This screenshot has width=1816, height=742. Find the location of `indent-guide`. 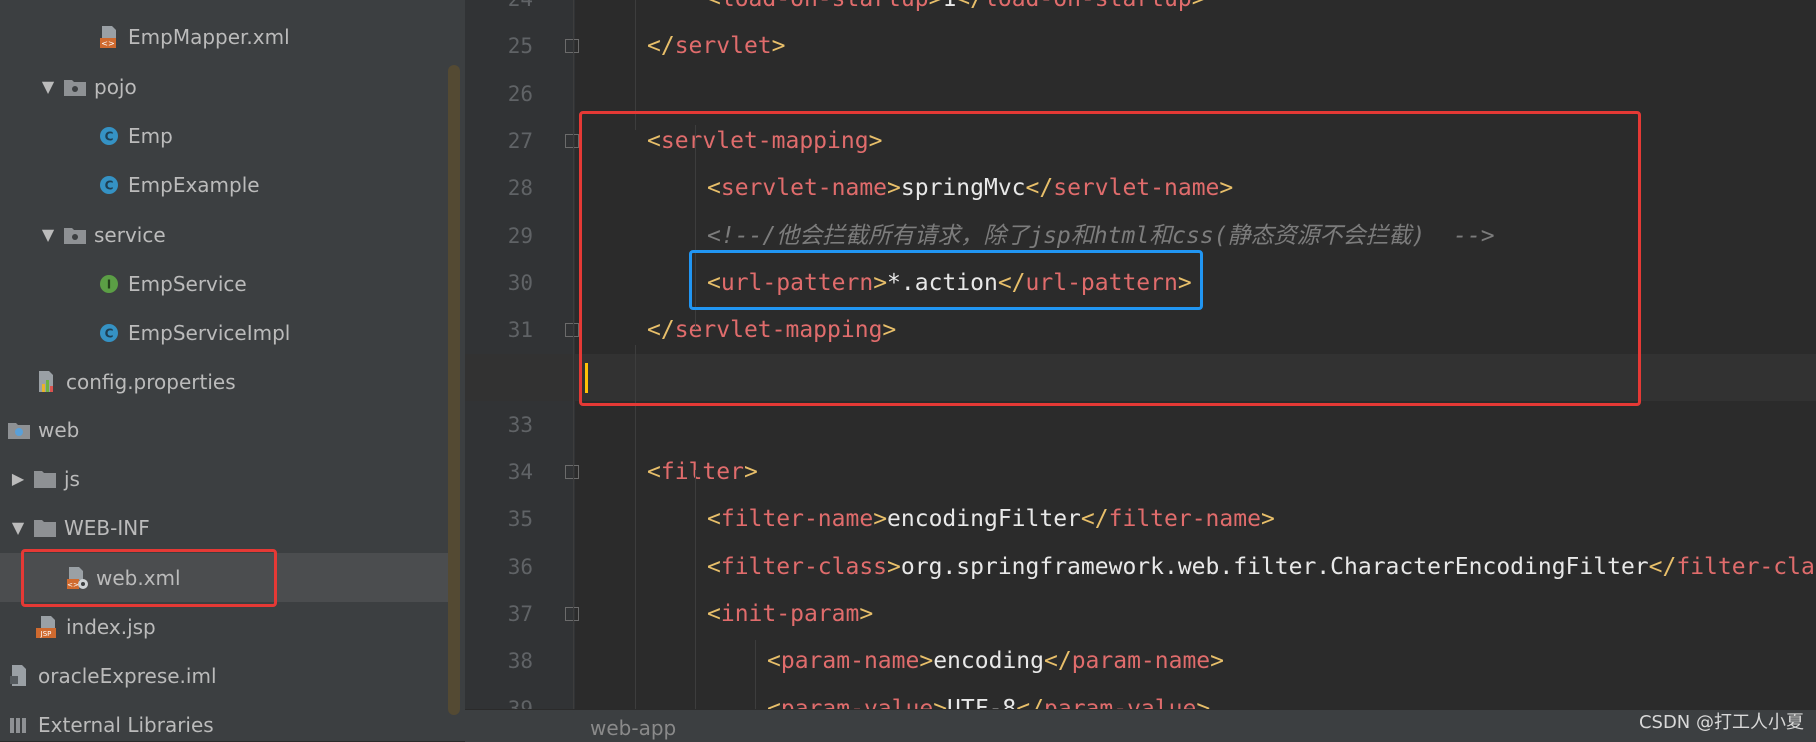

indent-guide is located at coordinates (695, 605).